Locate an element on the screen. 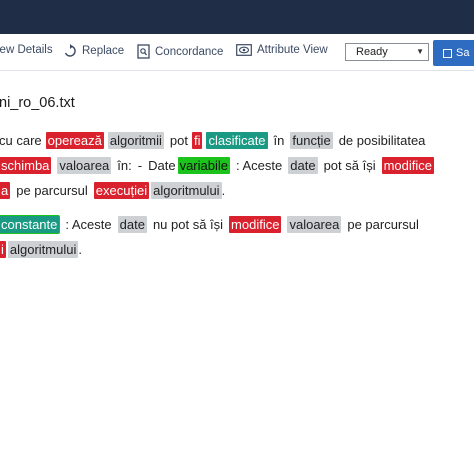  save-icon is located at coordinates (447, 53).